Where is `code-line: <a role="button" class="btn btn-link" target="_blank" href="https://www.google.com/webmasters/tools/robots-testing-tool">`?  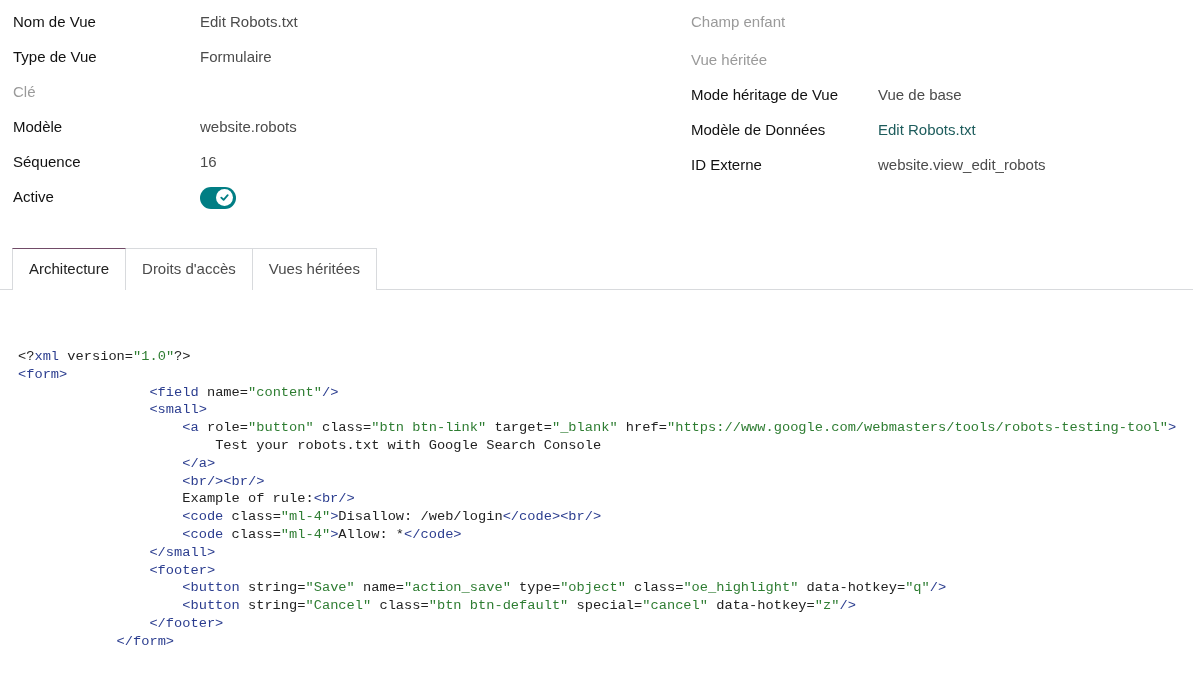 code-line: <a role="button" class="btn btn-link" target="_blank" href="https://www.google.com/webmasters/tools/robots-testing-tool"> is located at coordinates (679, 428).